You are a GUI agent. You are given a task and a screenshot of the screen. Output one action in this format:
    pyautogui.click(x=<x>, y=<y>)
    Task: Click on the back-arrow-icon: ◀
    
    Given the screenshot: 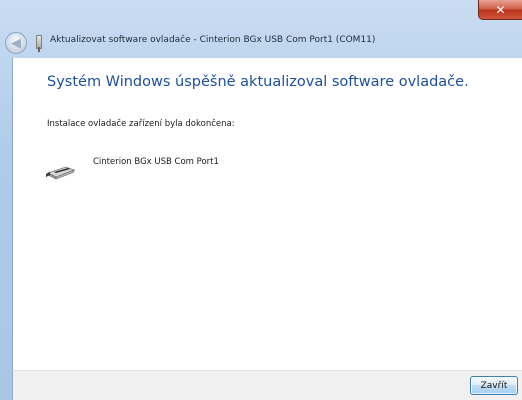 What is the action you would take?
    pyautogui.click(x=16, y=43)
    